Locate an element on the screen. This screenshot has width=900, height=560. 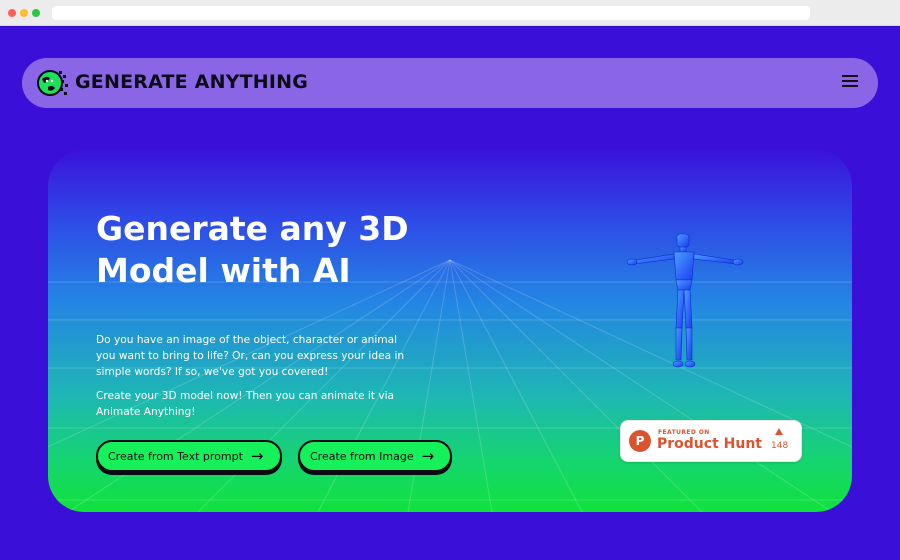
create-from-text-label: Create from Text prompt is located at coordinates (175, 456).